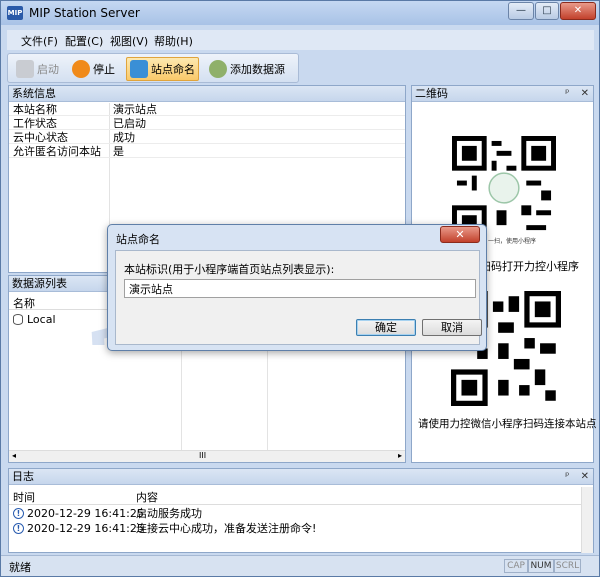 The width and height of the screenshot is (600, 577). Describe the element at coordinates (24, 497) in the screenshot. I see `col-time-header: 时间` at that location.